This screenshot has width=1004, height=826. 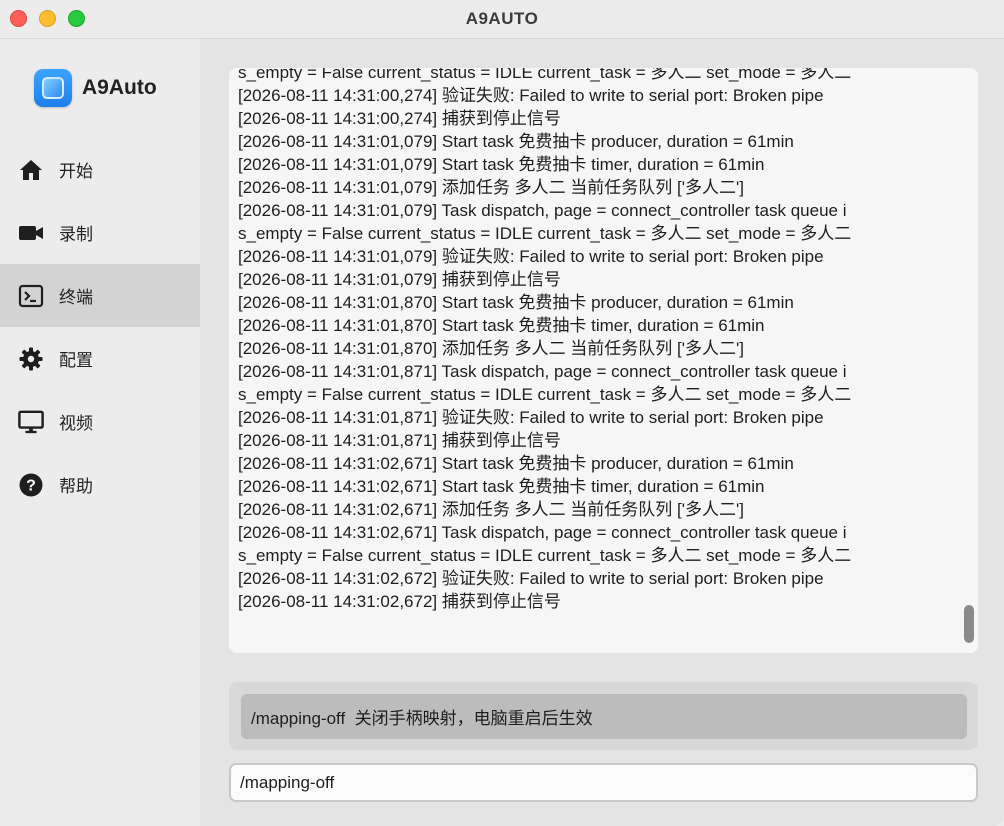 I want to click on brand: A9Auto, so click(x=95, y=88).